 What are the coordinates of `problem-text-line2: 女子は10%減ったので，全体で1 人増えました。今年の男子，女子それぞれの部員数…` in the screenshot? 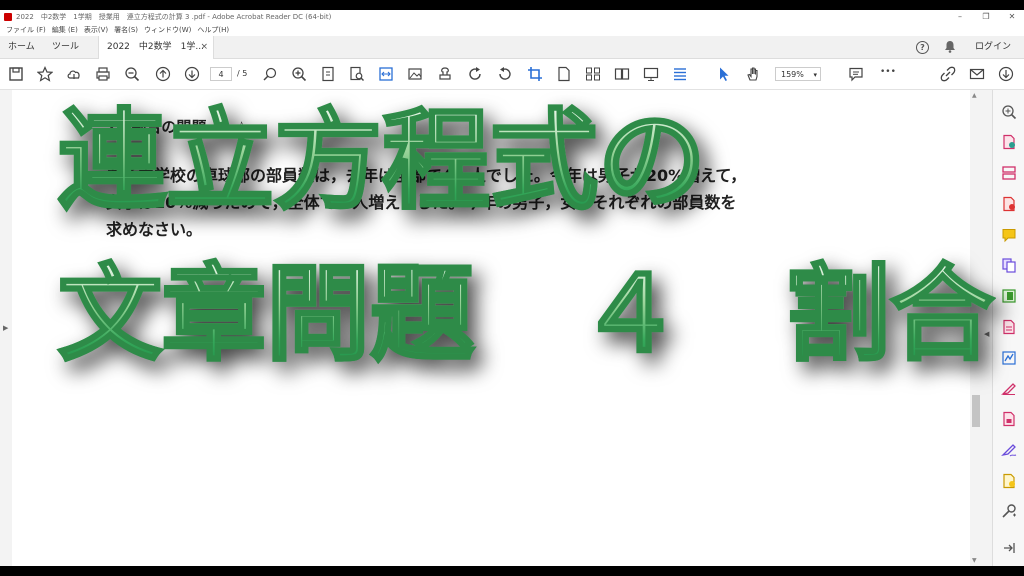 It's located at (421, 202).